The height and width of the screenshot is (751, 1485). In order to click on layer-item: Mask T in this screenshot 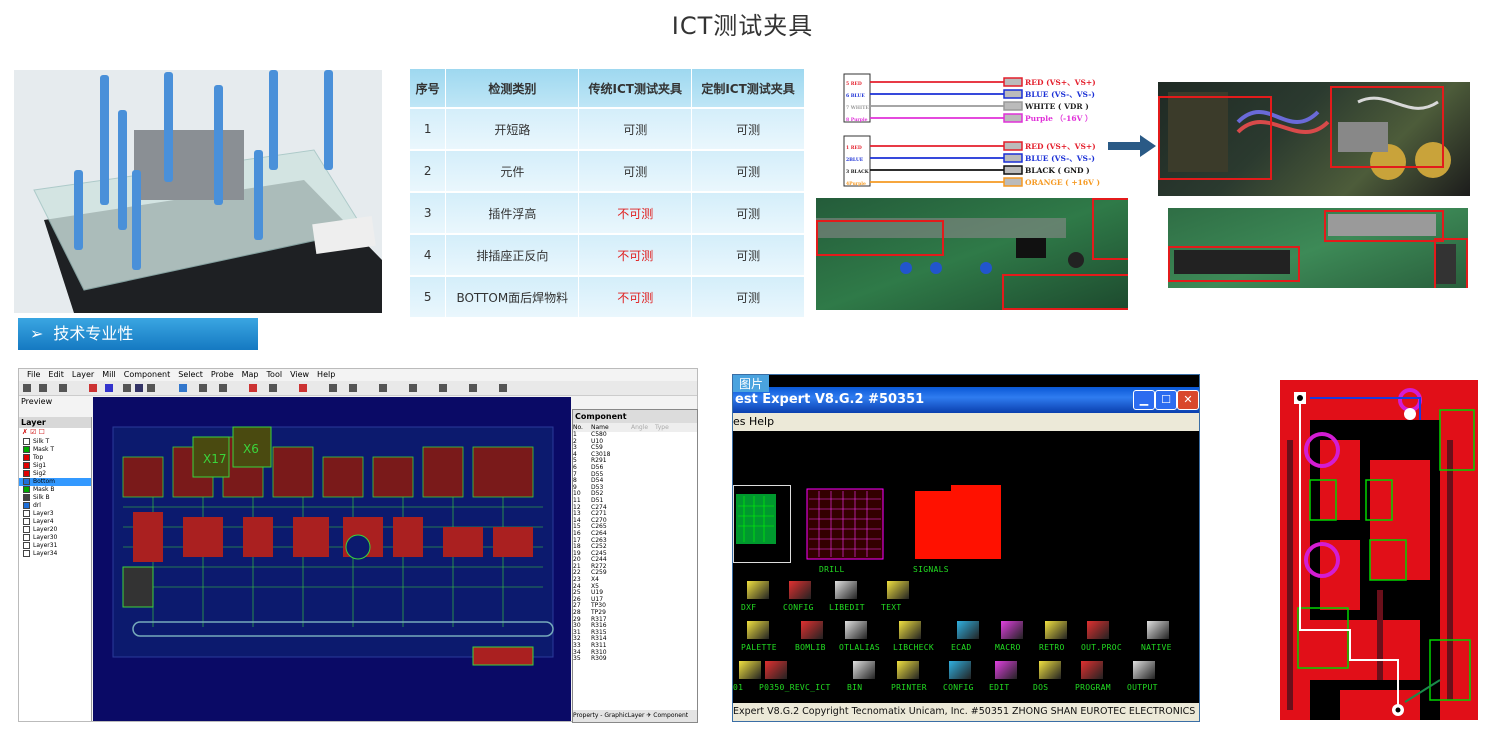, I will do `click(55, 450)`.